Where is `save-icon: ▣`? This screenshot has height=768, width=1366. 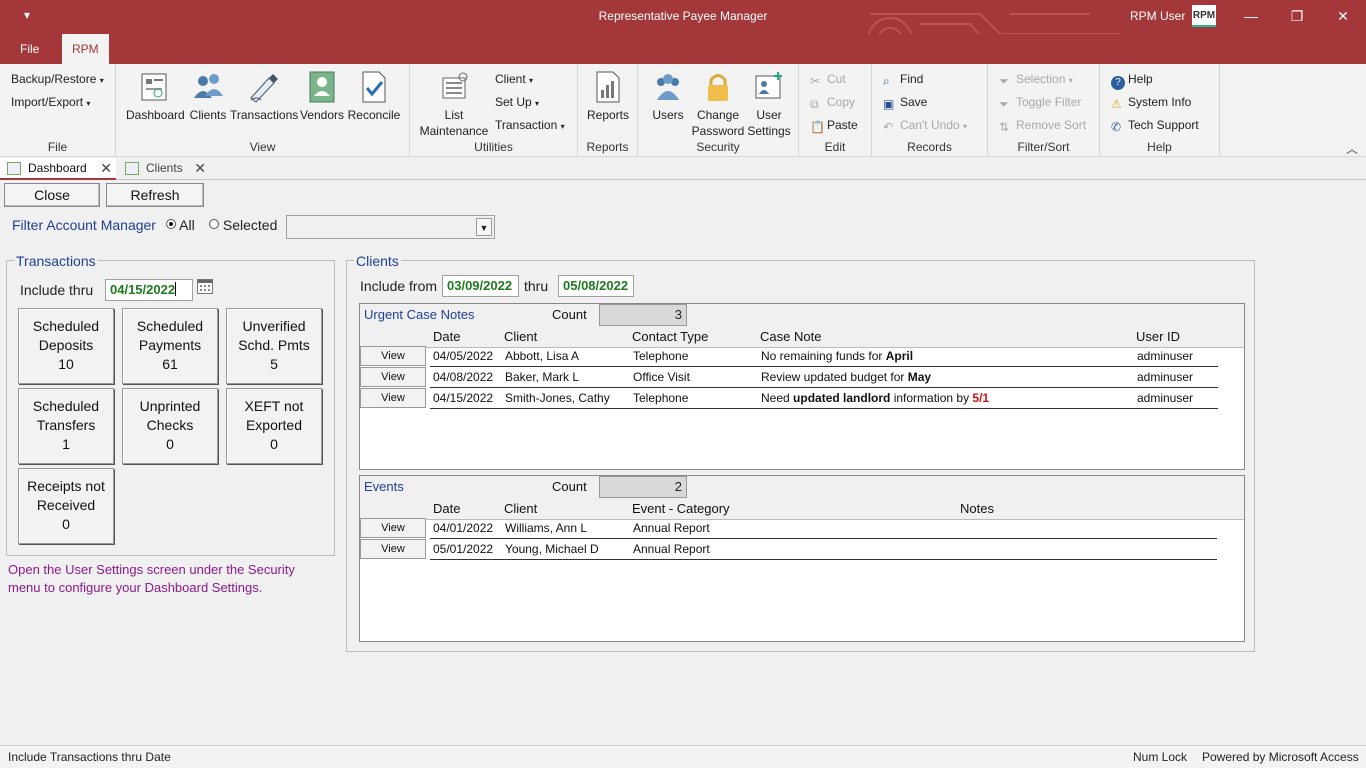 save-icon: ▣ is located at coordinates (889, 104).